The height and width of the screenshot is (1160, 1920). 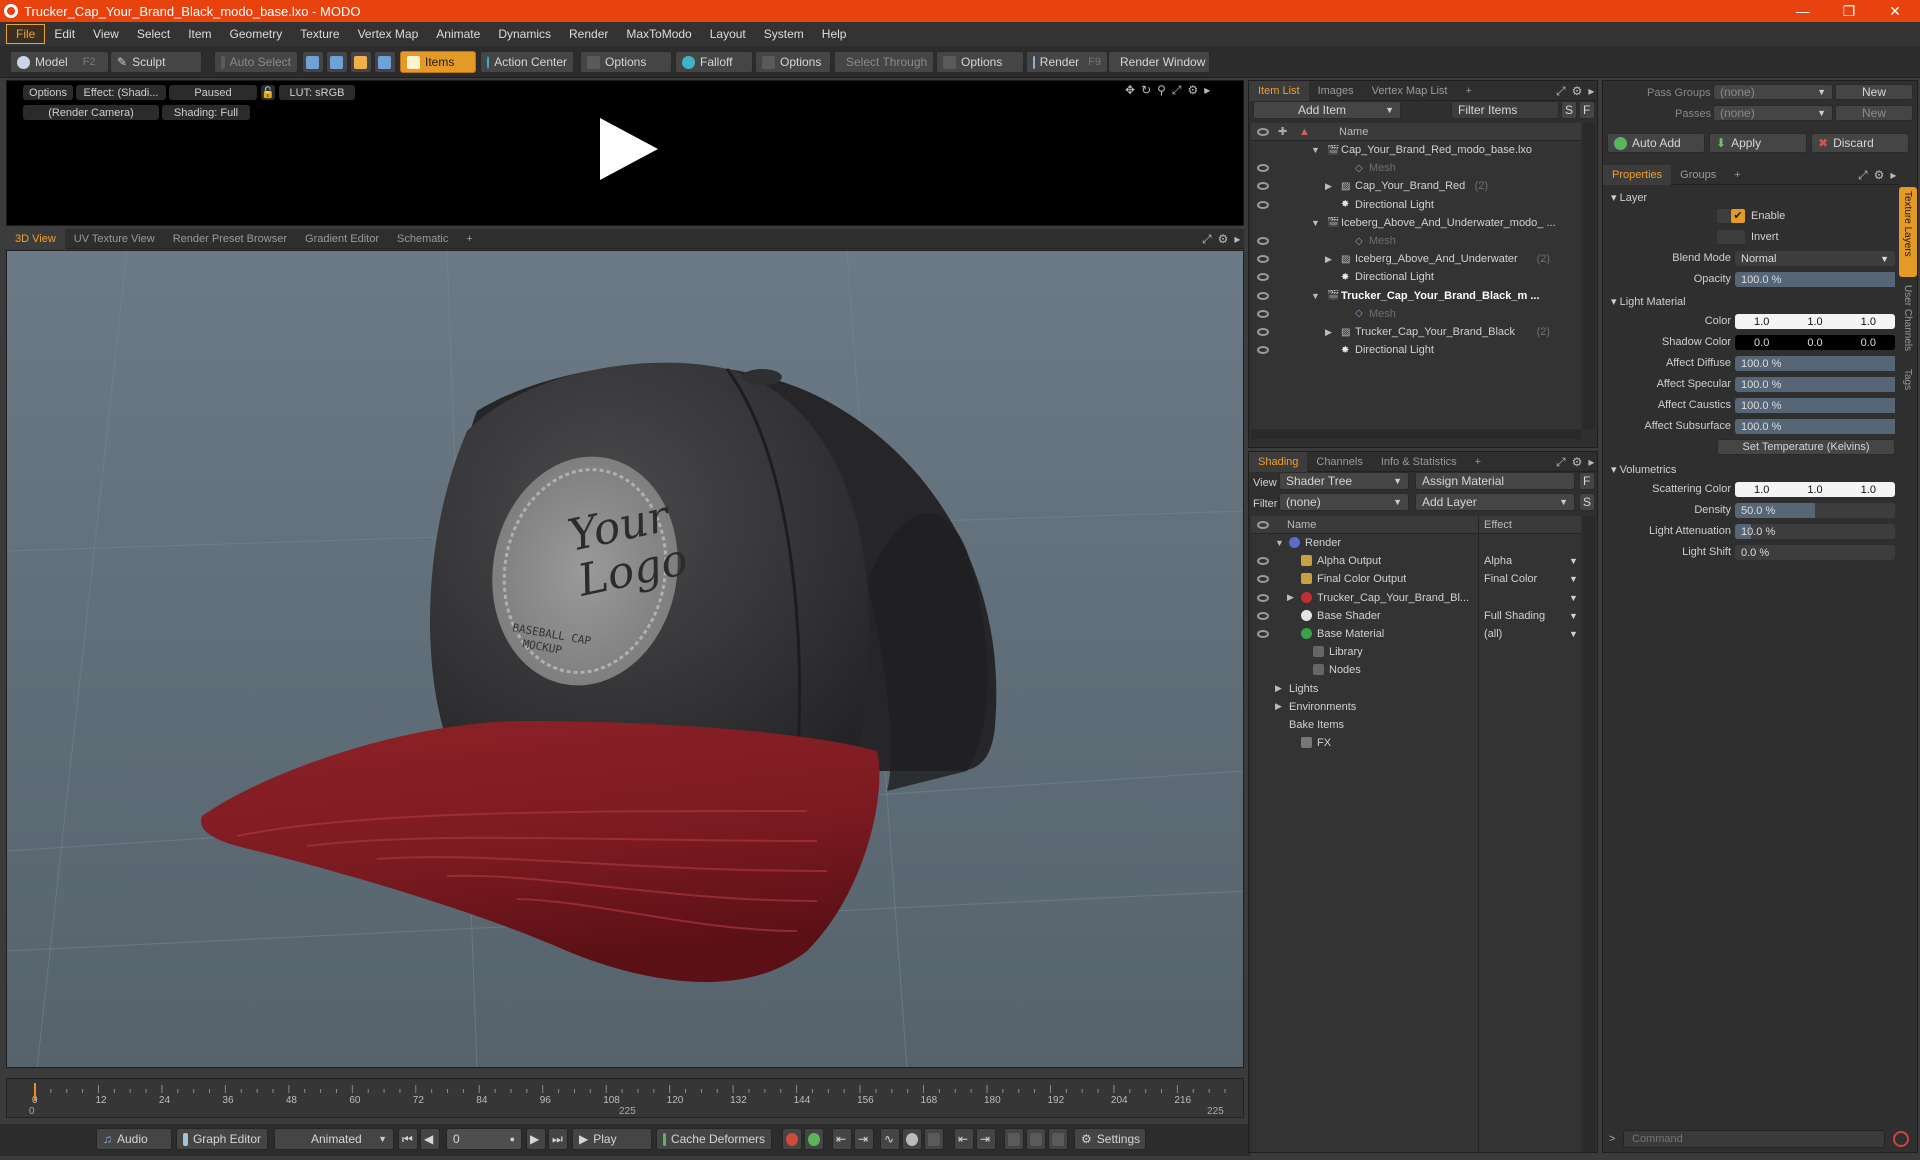 I want to click on prev-key-button: ◀, so click(x=430, y=1139).